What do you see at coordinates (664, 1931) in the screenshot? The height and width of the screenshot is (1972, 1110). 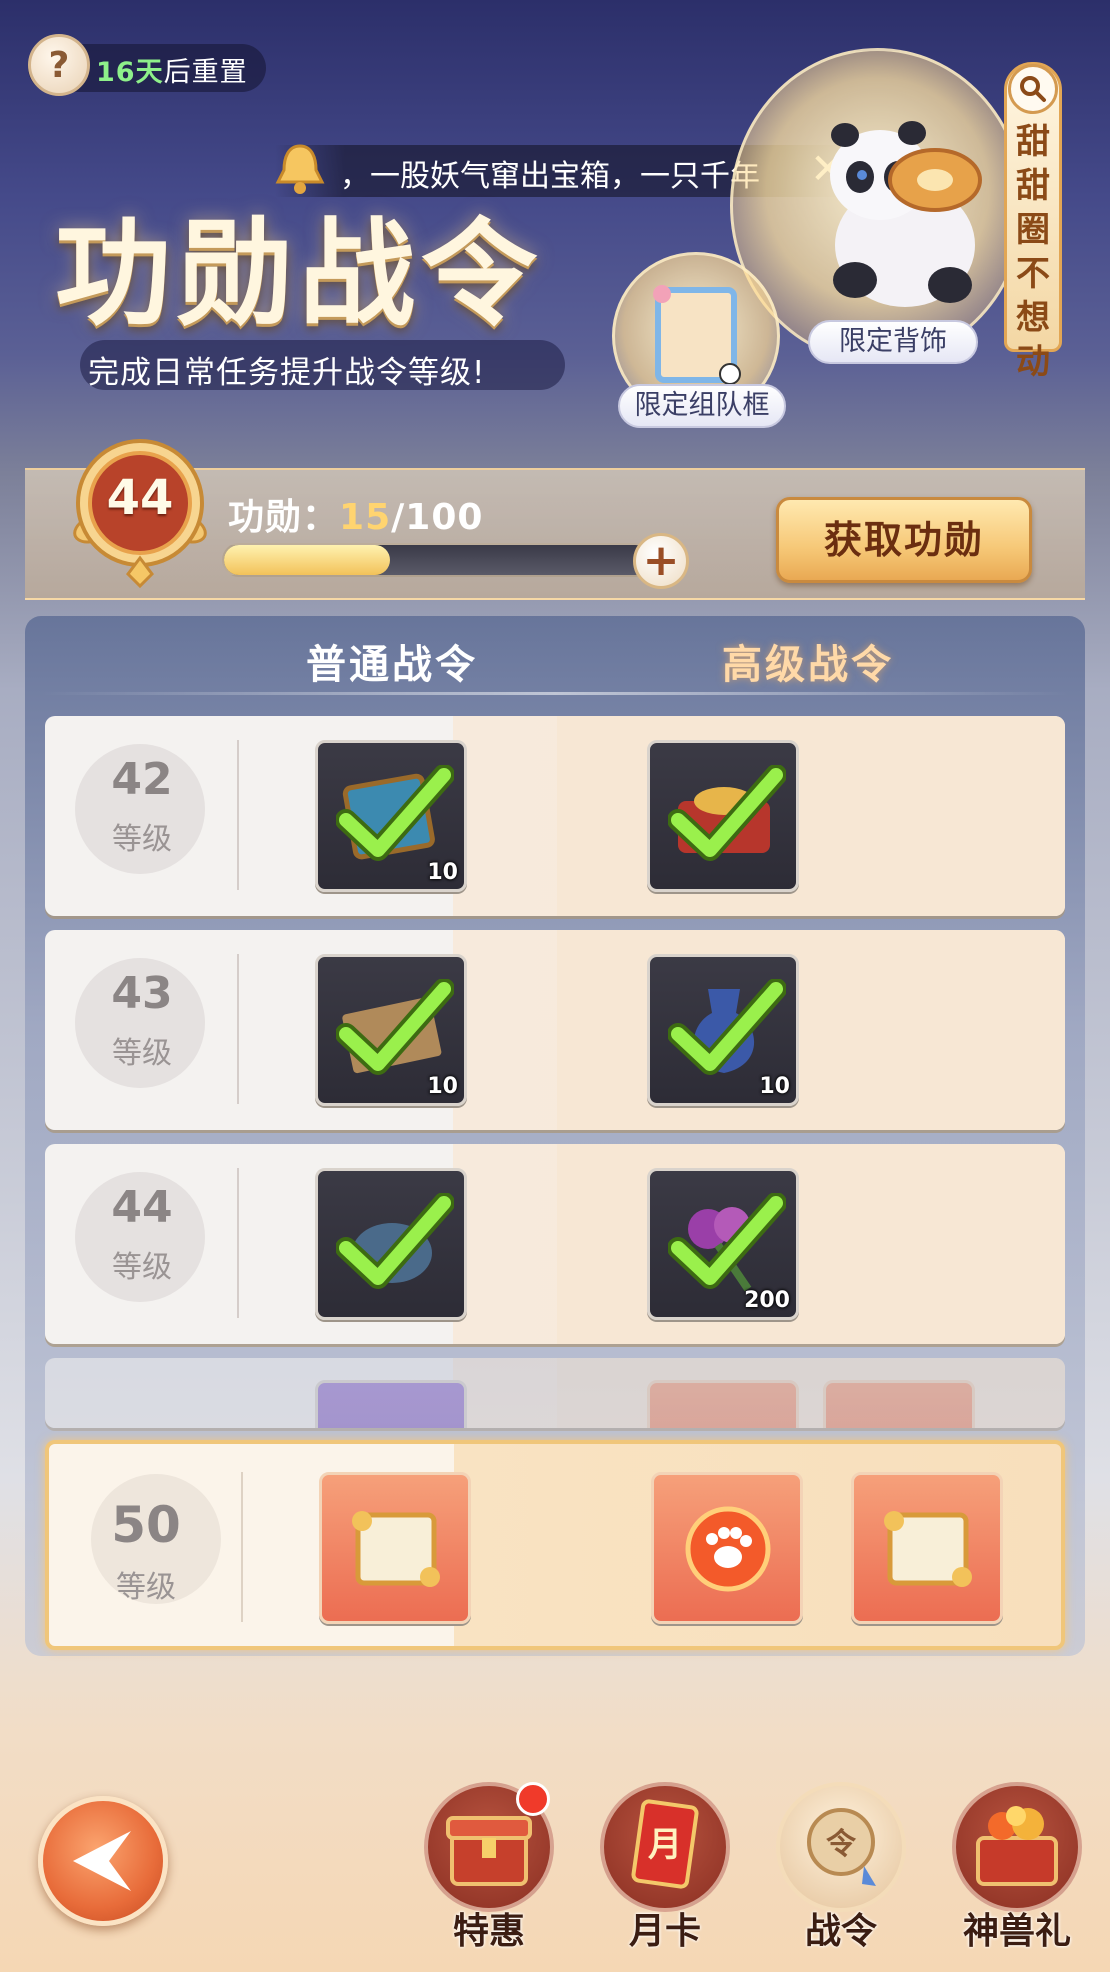 I see `nav-label: 月卡` at bounding box center [664, 1931].